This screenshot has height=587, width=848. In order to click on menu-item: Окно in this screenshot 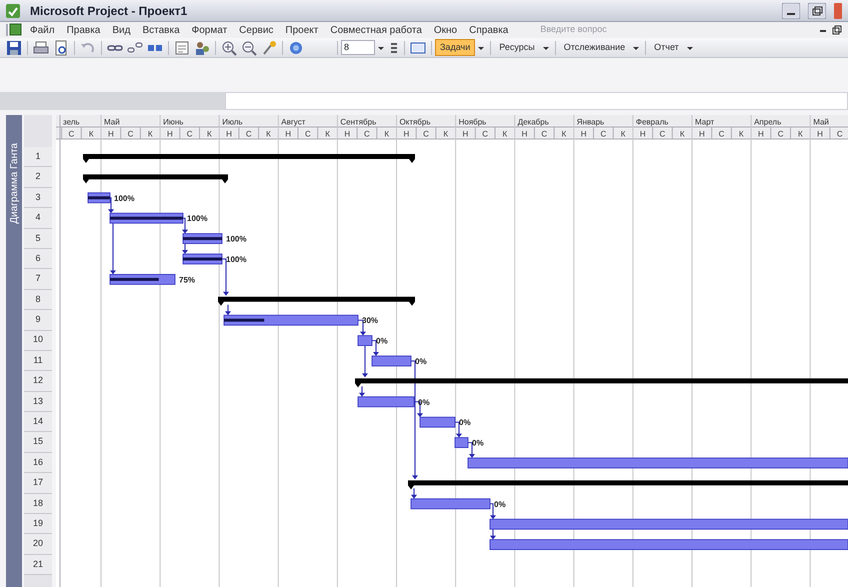, I will do `click(446, 30)`.